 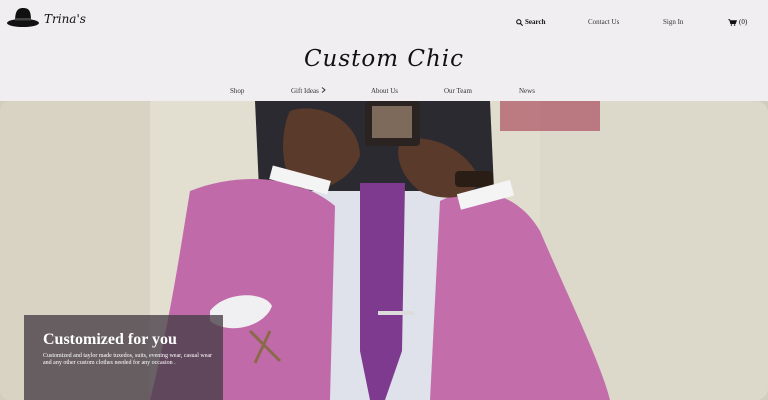 I want to click on menu-item-news: News, so click(x=527, y=91).